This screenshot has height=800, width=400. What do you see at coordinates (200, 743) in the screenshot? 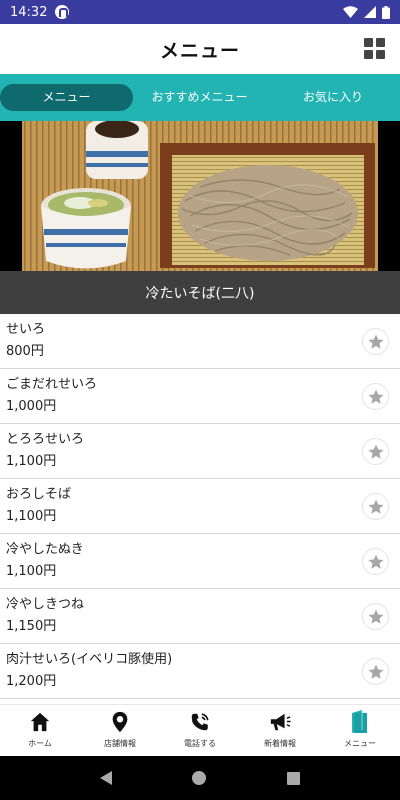
I see `nav-label: 電話する` at bounding box center [200, 743].